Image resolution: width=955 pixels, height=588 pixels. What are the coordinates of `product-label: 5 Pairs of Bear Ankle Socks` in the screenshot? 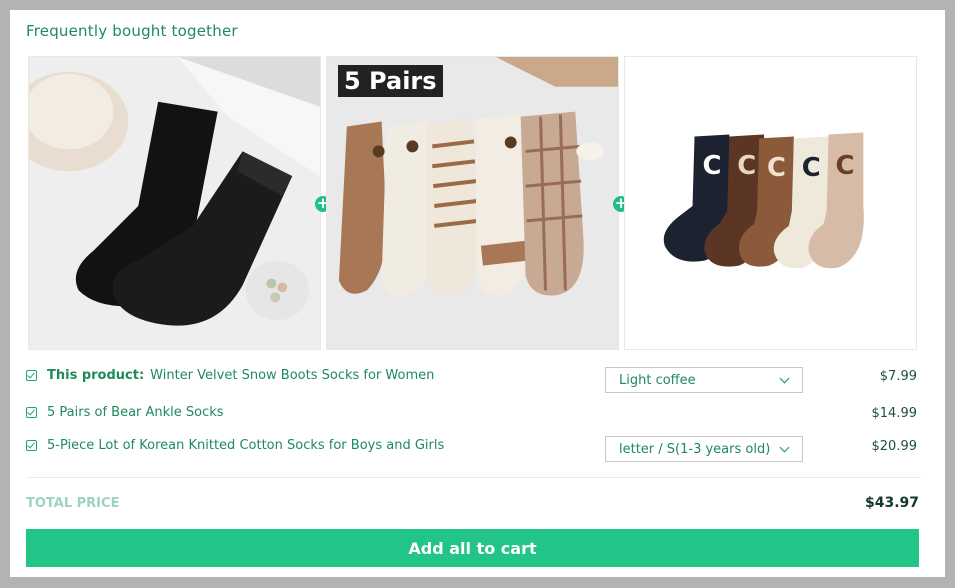 It's located at (135, 412).